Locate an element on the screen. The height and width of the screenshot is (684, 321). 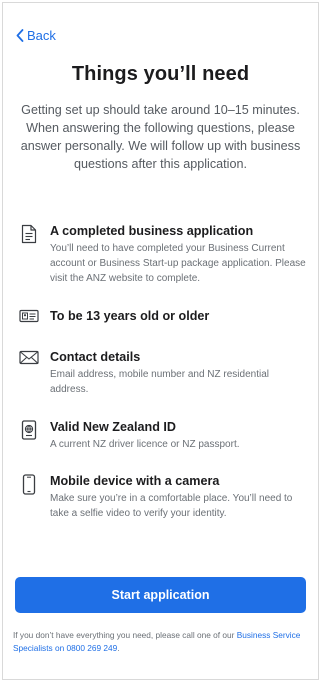
requirement-title: Contact details is located at coordinates (95, 357).